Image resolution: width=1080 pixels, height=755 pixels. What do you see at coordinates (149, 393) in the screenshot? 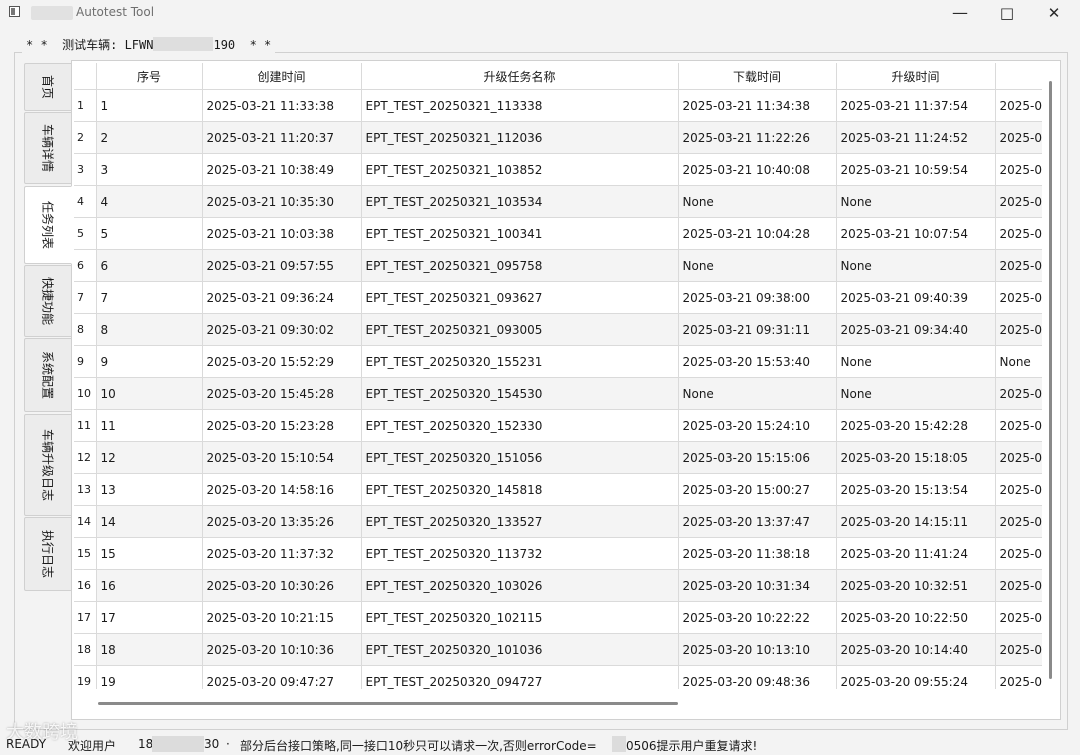
I see `table-cell: 10` at bounding box center [149, 393].